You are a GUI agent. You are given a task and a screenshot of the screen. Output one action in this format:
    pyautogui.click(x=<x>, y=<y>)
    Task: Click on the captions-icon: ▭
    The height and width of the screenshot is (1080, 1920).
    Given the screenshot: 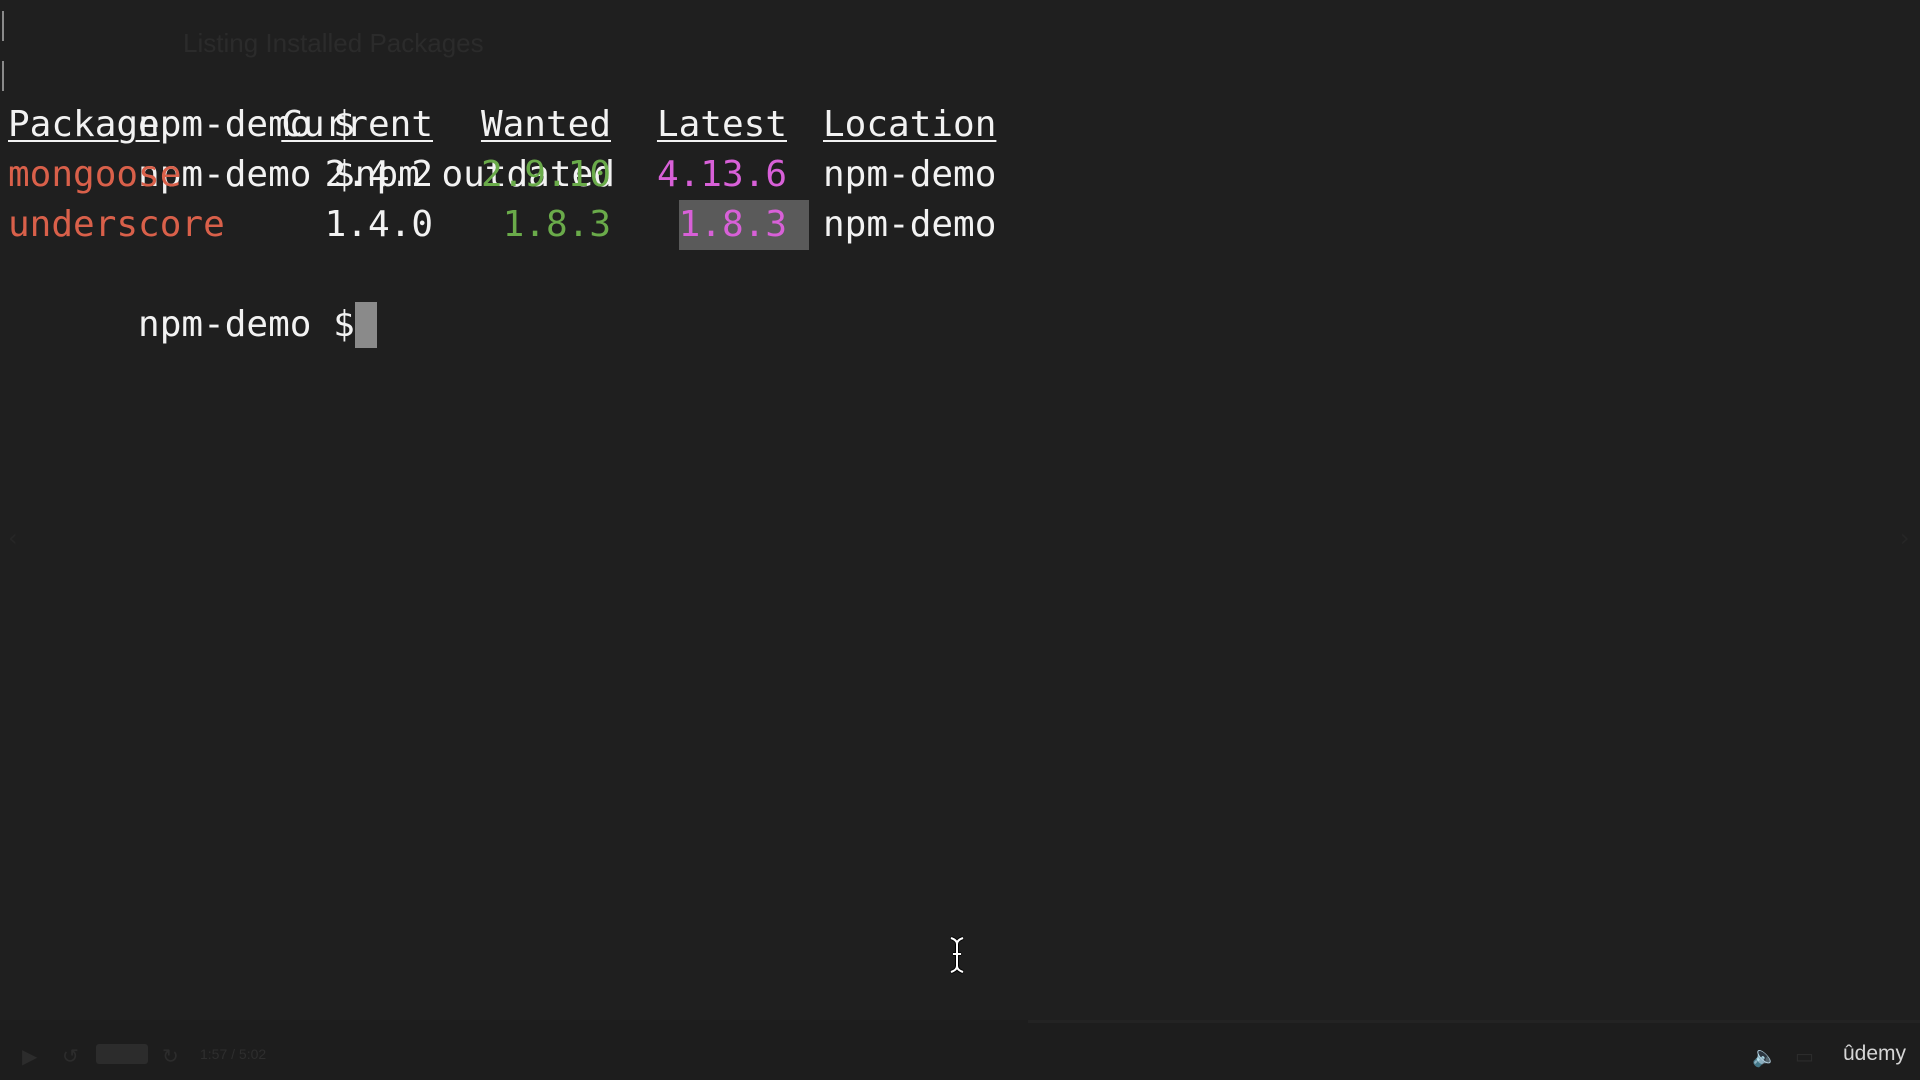 What is the action you would take?
    pyautogui.click(x=1804, y=1056)
    